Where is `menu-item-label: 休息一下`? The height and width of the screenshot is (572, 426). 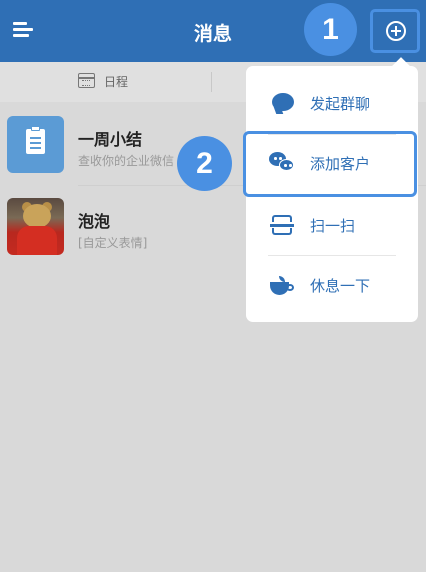
menu-item-label: 休息一下 is located at coordinates (340, 286).